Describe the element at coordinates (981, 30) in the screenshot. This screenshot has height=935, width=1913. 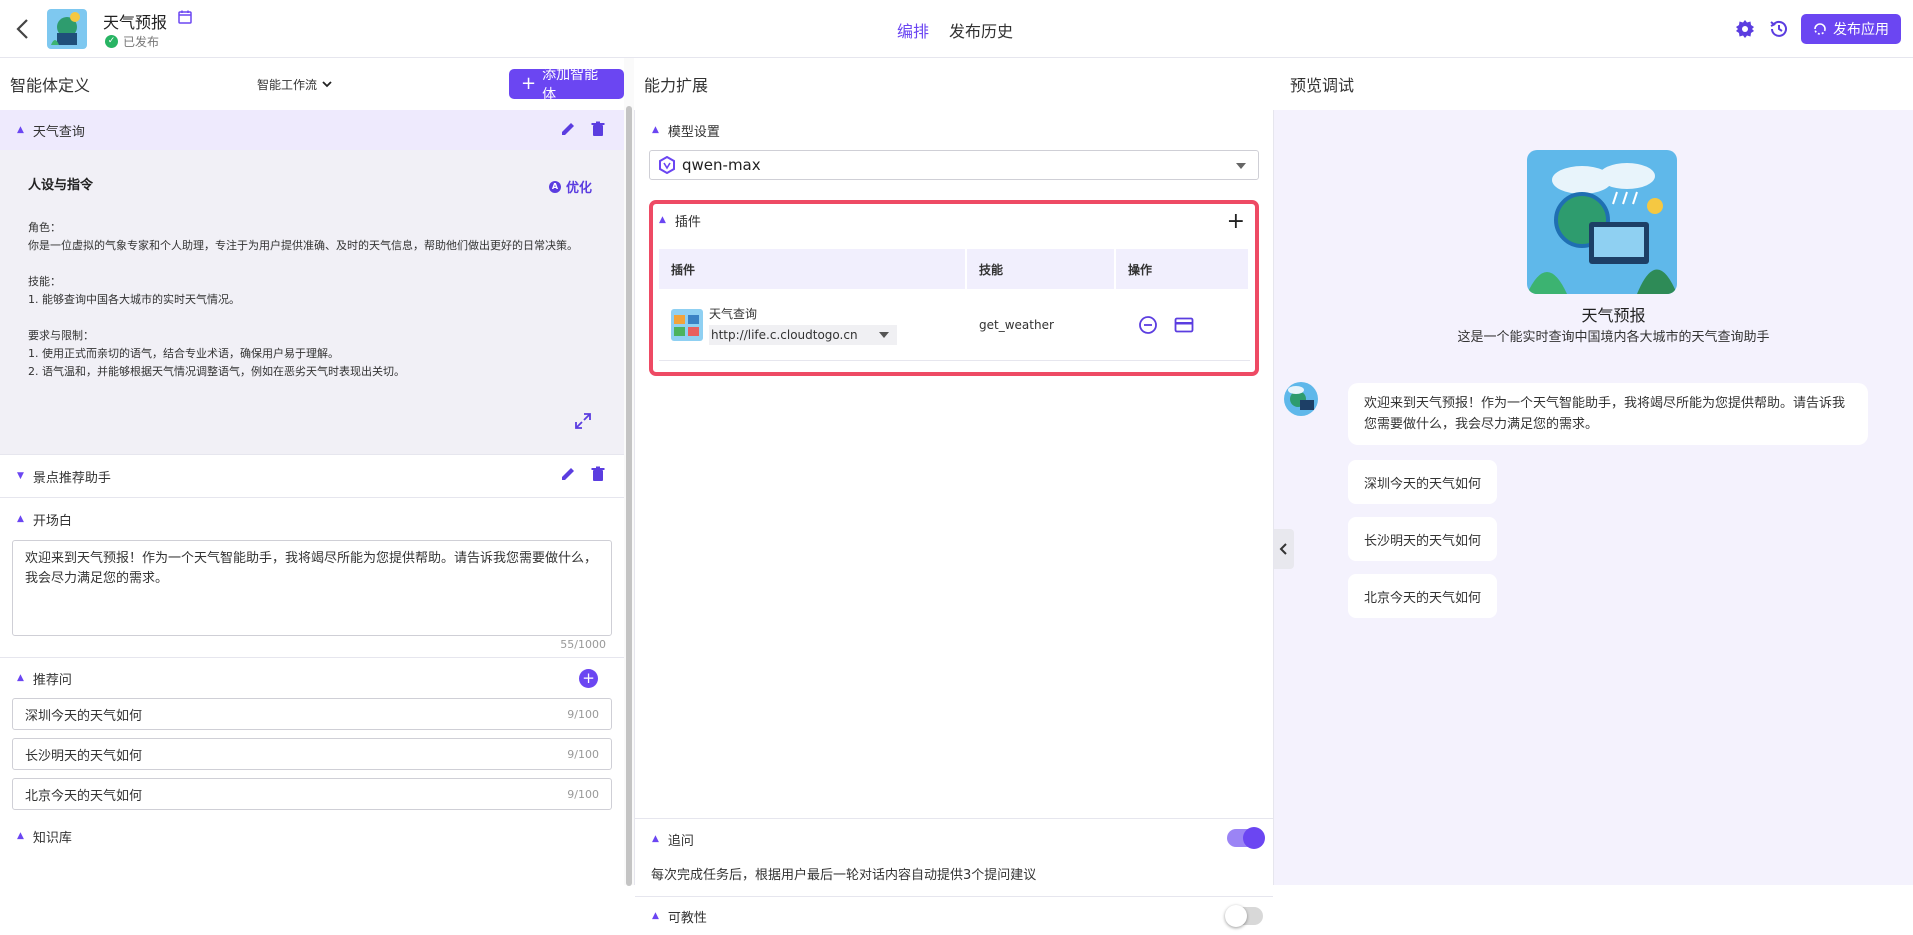
I see `tab-publish-history: 发布历史` at that location.